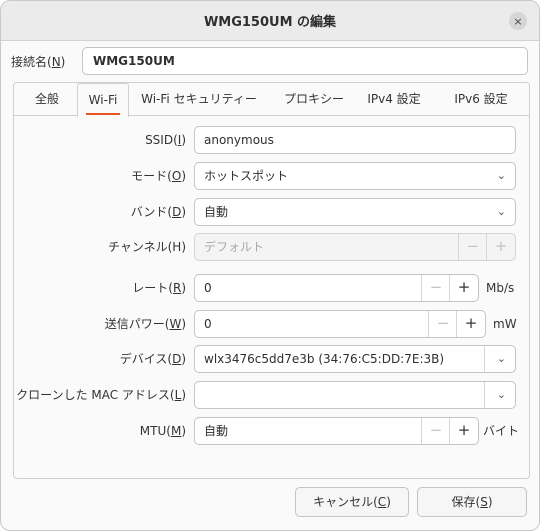 This screenshot has height=531, width=540. I want to click on tab-proxy: プロキシー, so click(314, 99).